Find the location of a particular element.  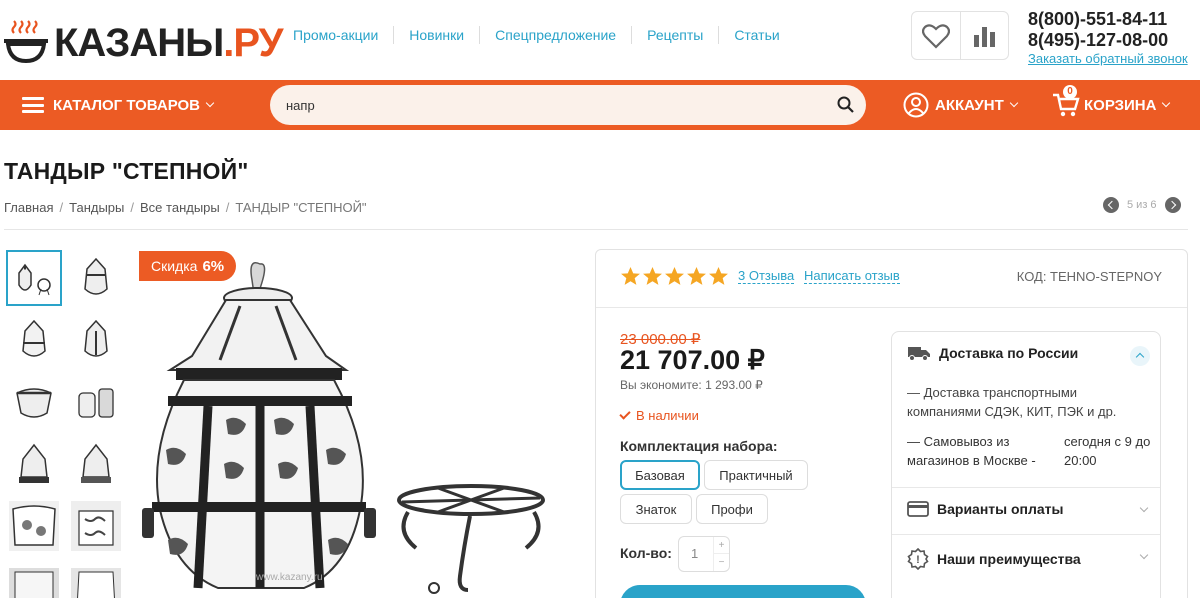

page-title: ТАНДЫР "СТЕПНОЙ" is located at coordinates (126, 171).